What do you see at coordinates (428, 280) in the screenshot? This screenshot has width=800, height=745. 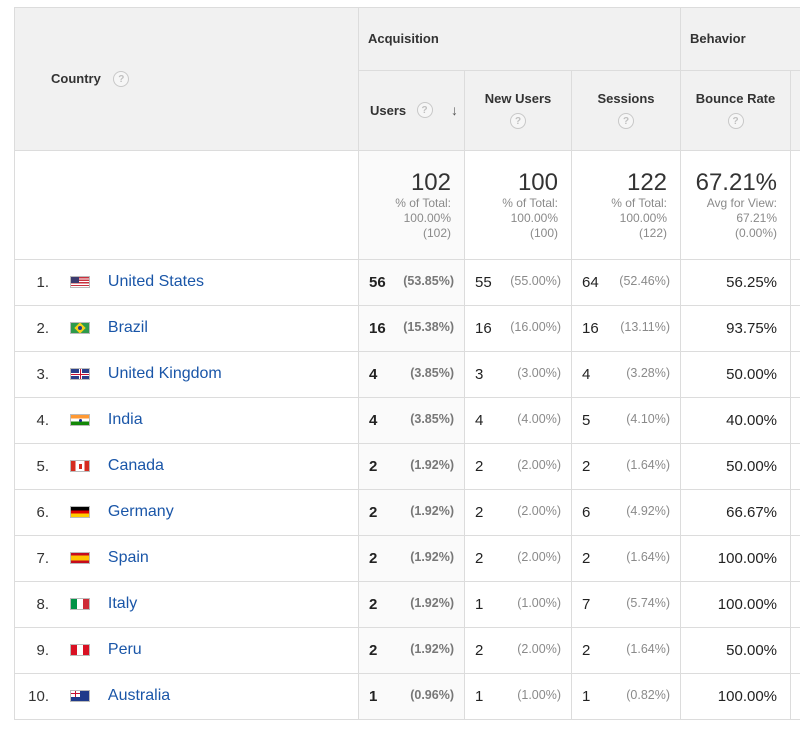 I see `users-percent: (53.85%)` at bounding box center [428, 280].